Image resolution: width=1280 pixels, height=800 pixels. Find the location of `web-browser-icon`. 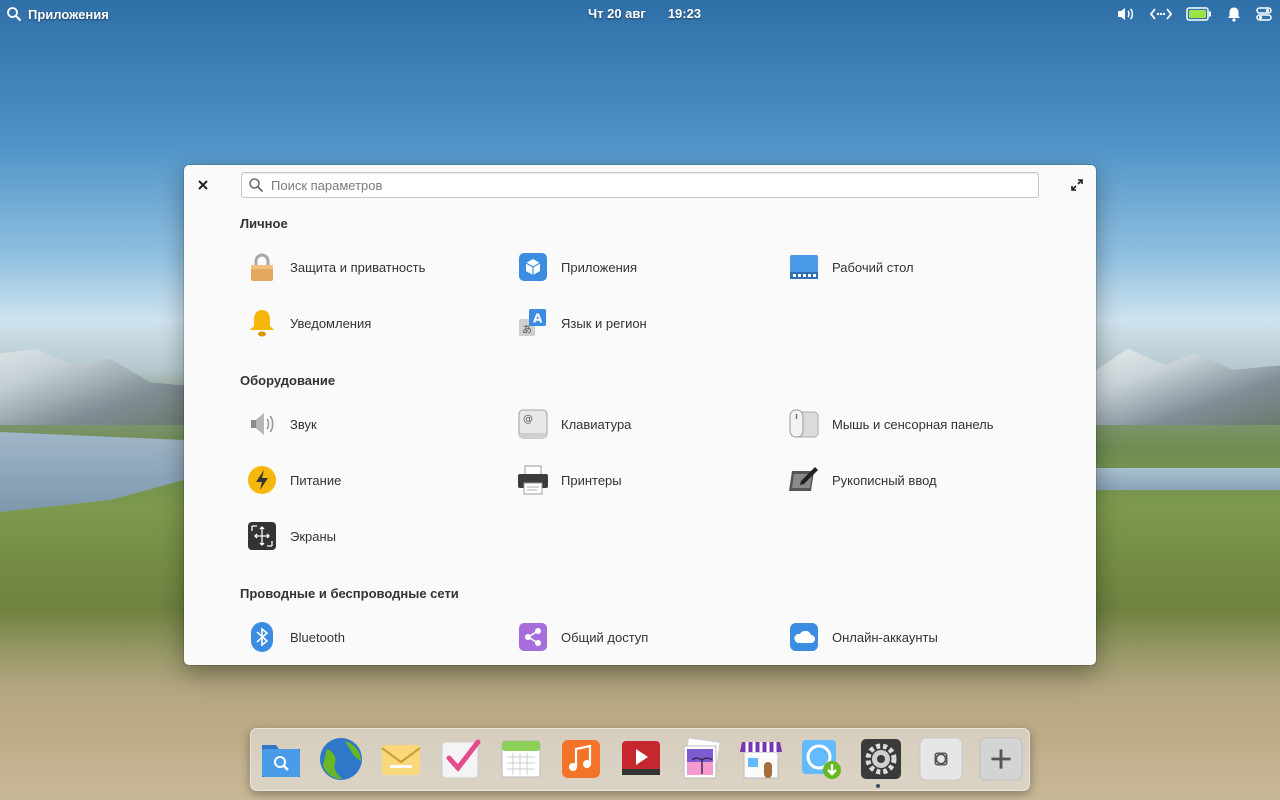

web-browser-icon is located at coordinates (341, 759).